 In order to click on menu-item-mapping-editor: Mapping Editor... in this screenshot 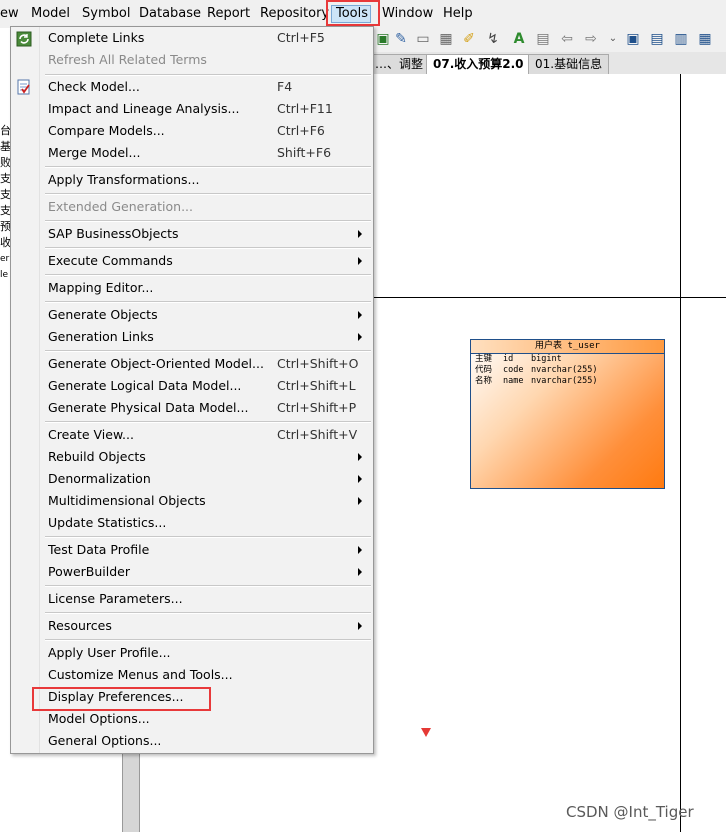, I will do `click(100, 288)`.